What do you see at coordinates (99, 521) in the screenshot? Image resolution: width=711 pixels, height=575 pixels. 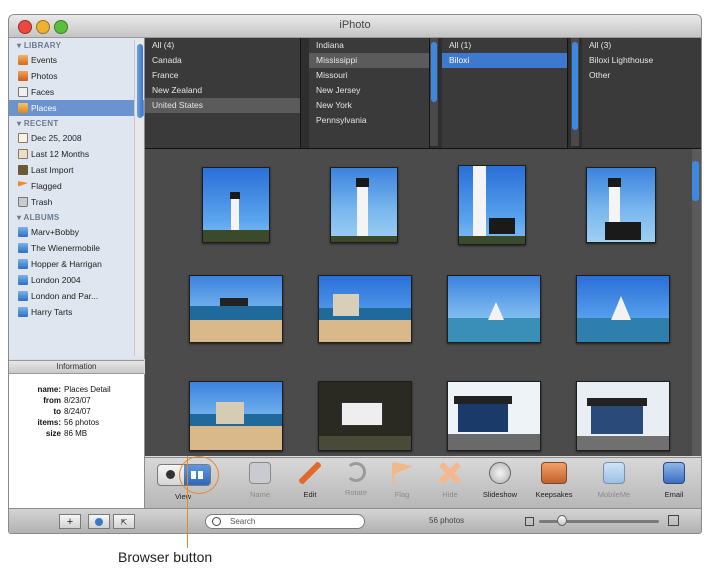 I see `info-button` at bounding box center [99, 521].